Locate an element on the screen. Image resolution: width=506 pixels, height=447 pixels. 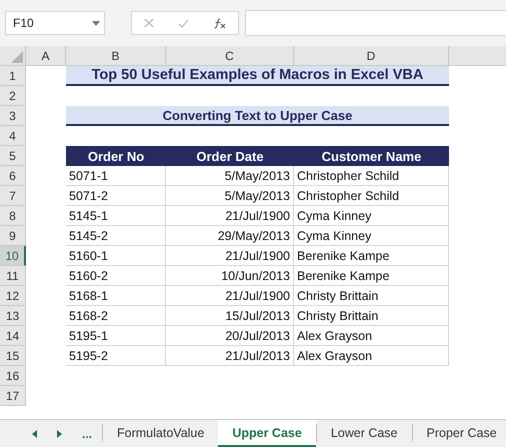
sheet-tab: Proper Case is located at coordinates (459, 433).